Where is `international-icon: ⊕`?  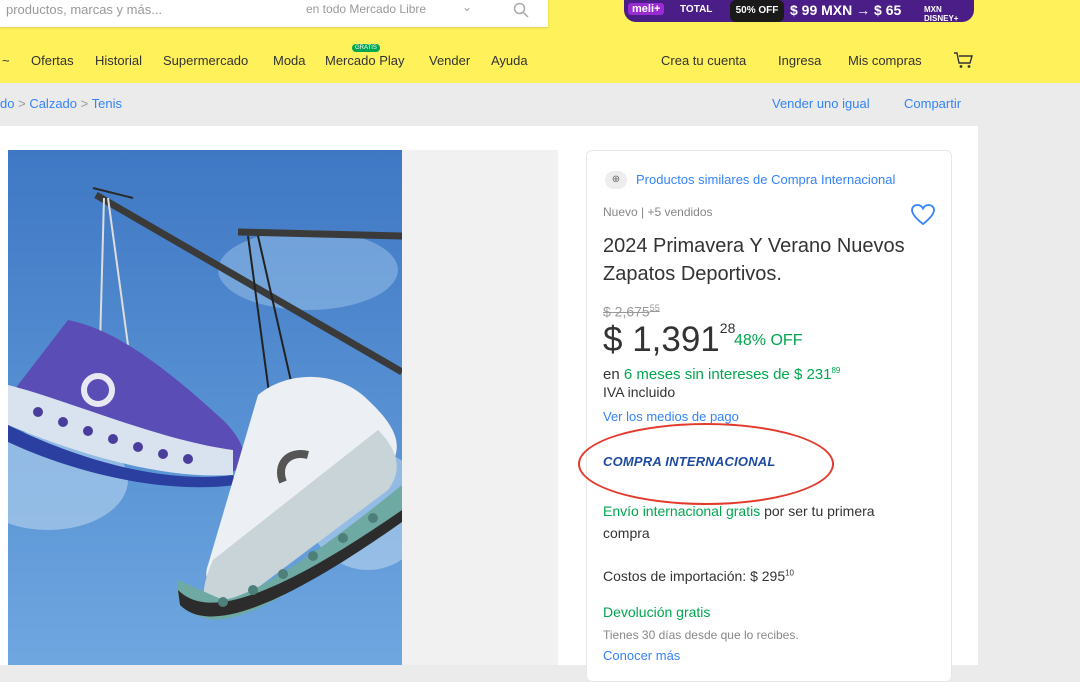 international-icon: ⊕ is located at coordinates (616, 180).